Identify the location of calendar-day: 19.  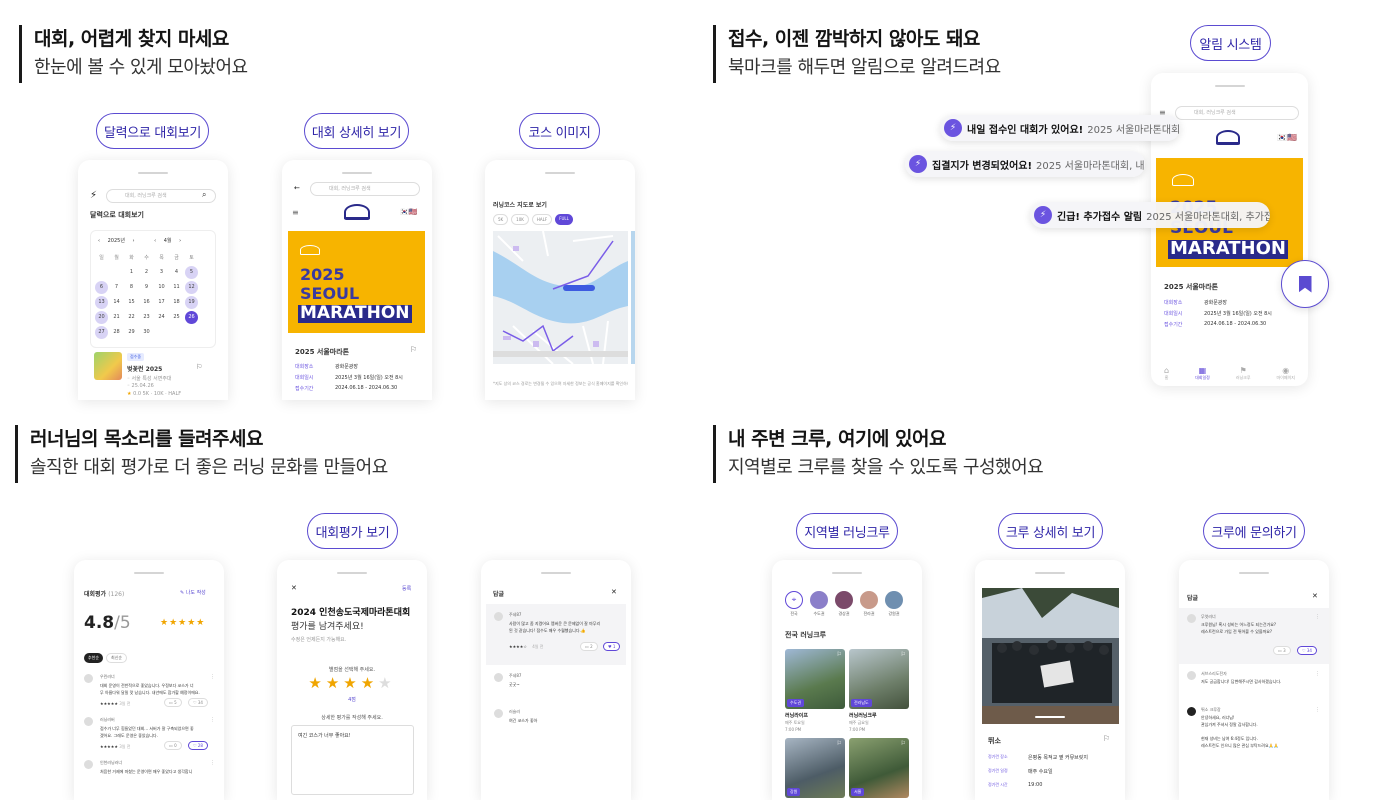
(191, 302).